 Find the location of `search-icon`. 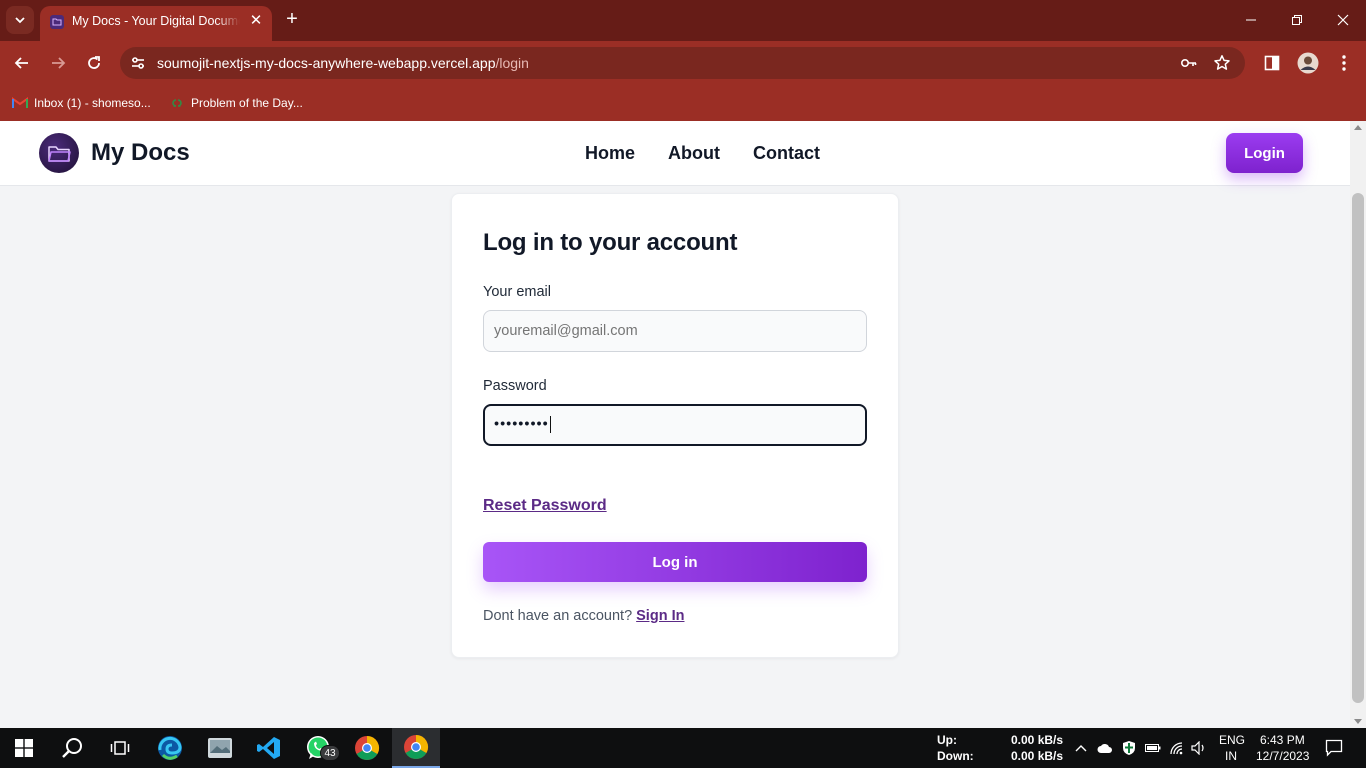

search-icon is located at coordinates (72, 748).